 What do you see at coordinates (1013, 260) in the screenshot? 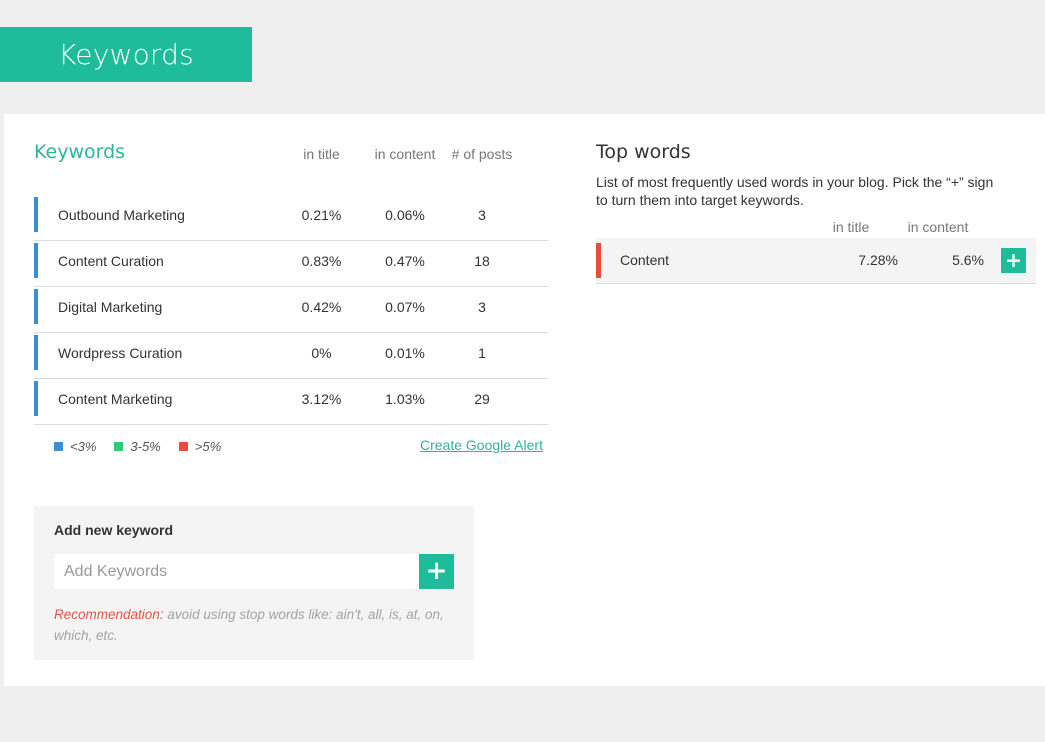
I see `add-top-word-button: +` at bounding box center [1013, 260].